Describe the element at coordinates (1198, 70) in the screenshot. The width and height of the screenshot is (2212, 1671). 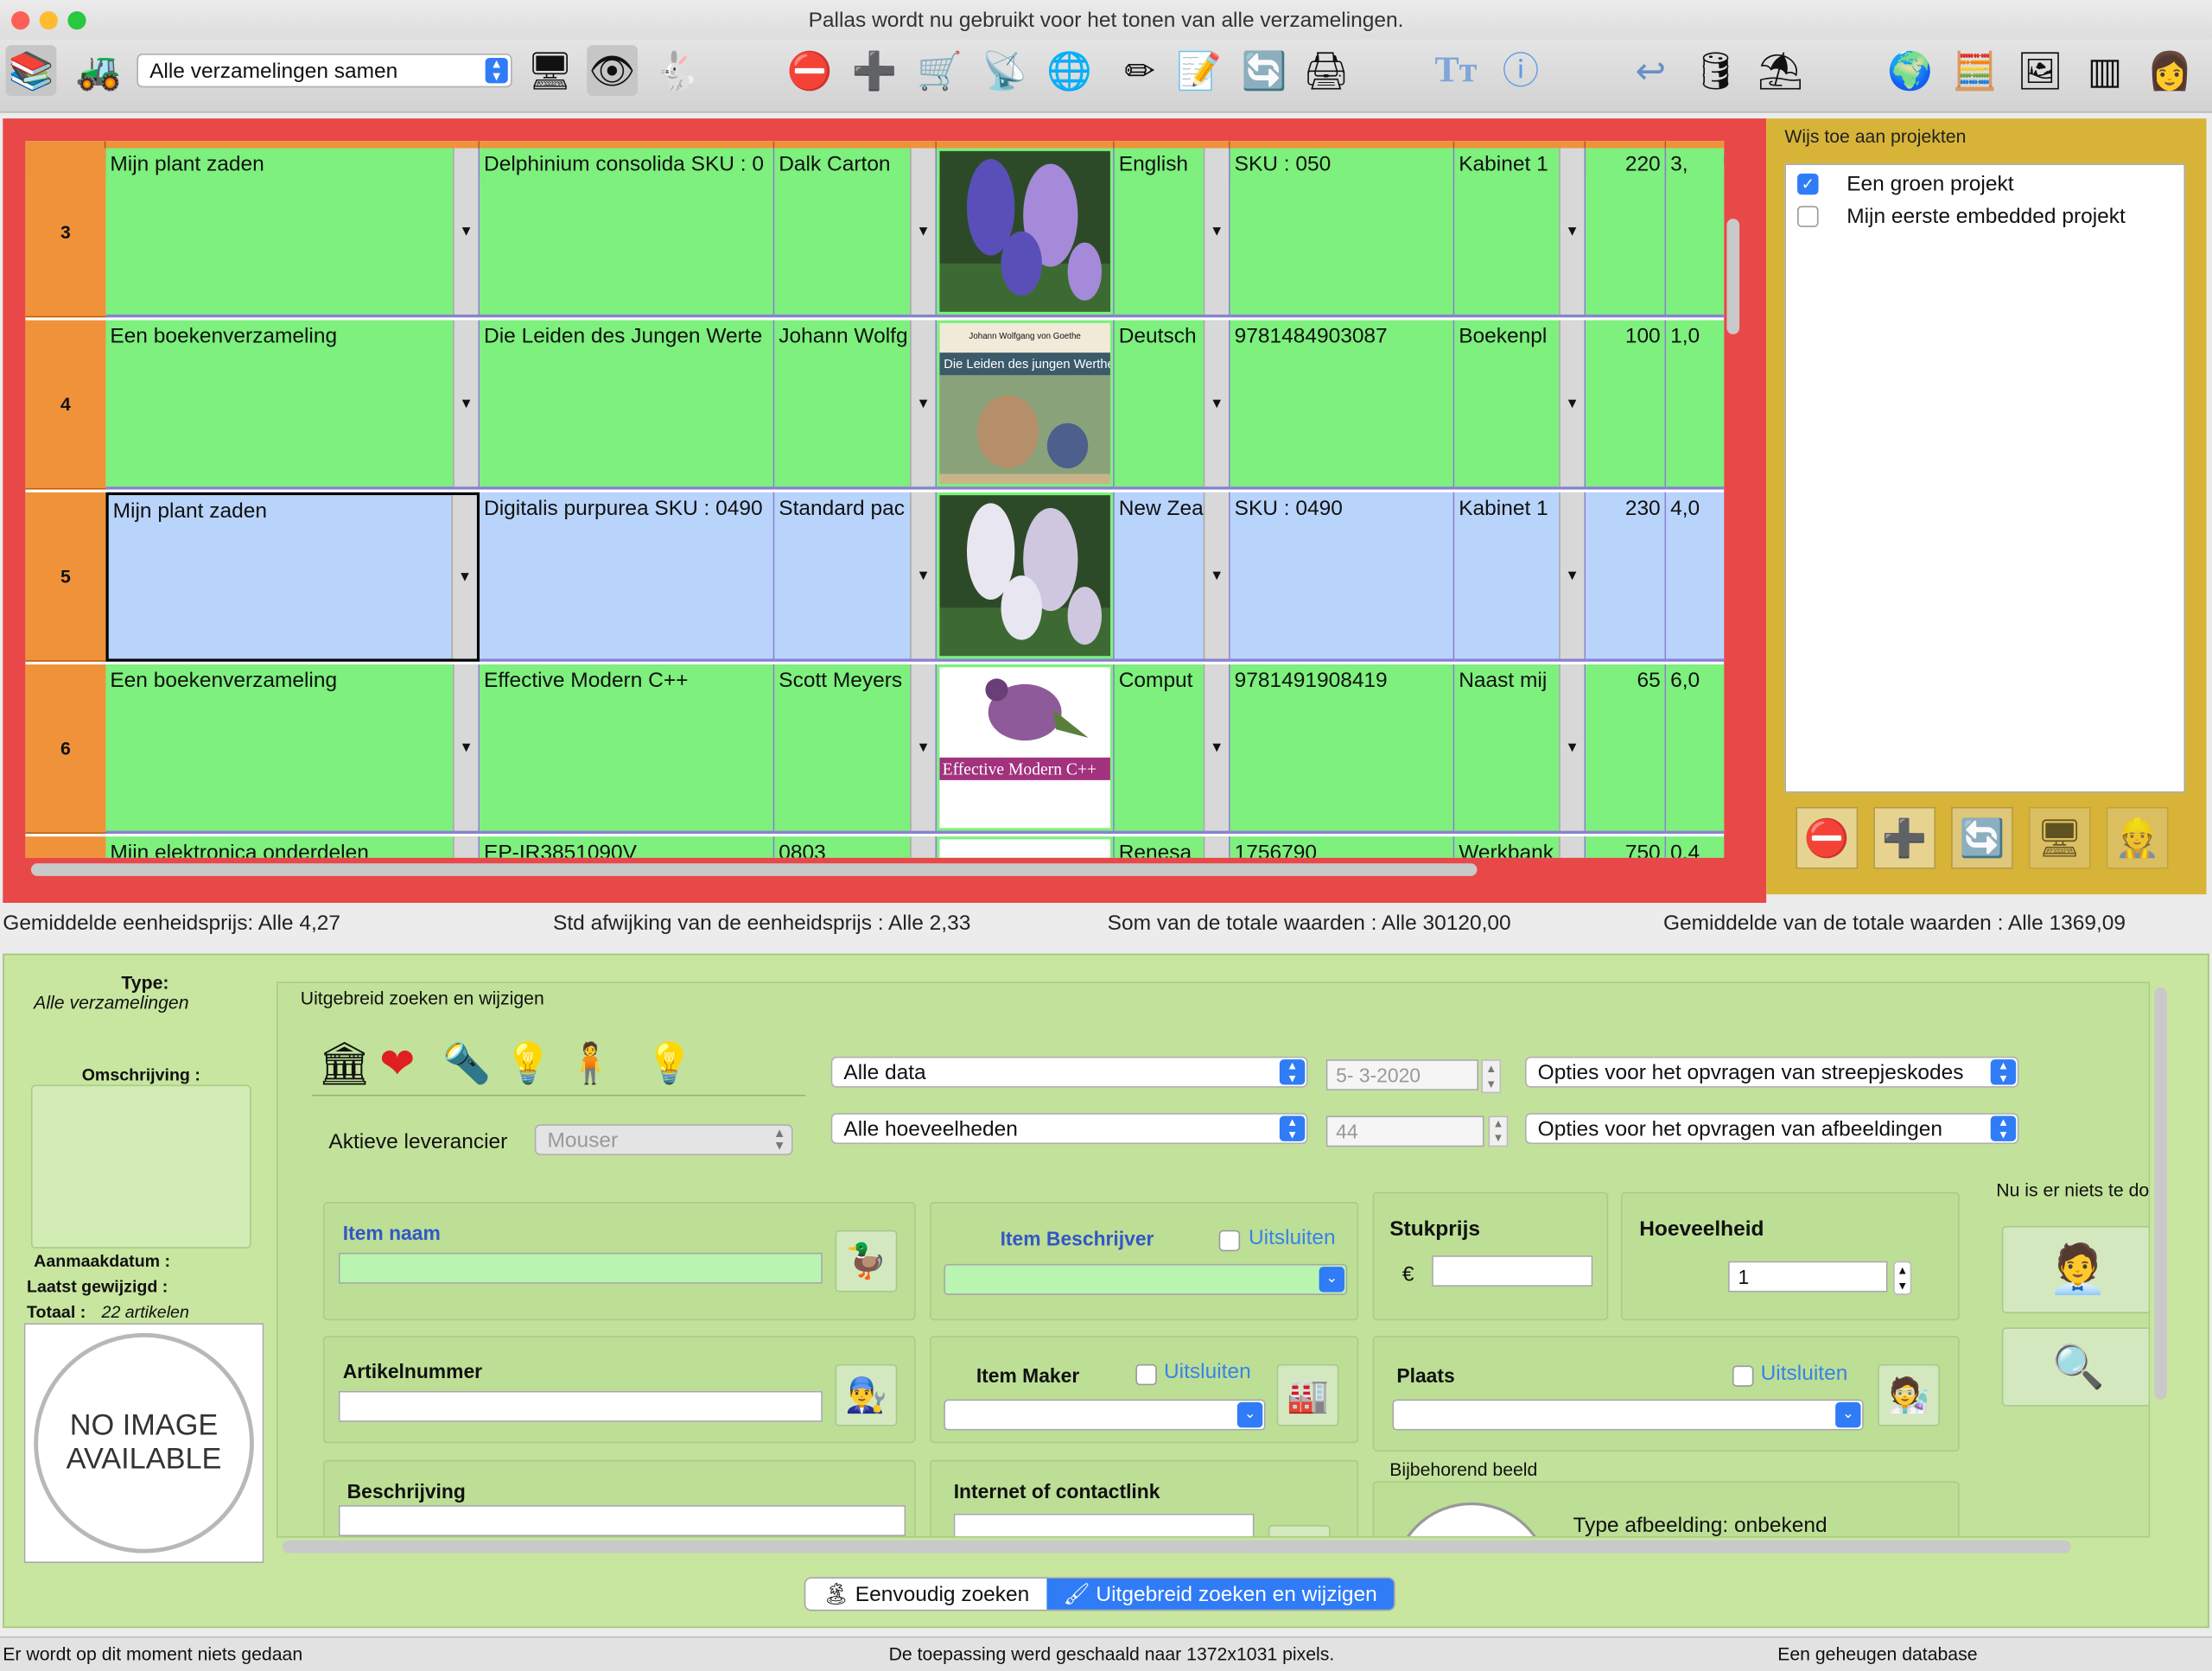
I see `edit-all-icon: 📝` at that location.